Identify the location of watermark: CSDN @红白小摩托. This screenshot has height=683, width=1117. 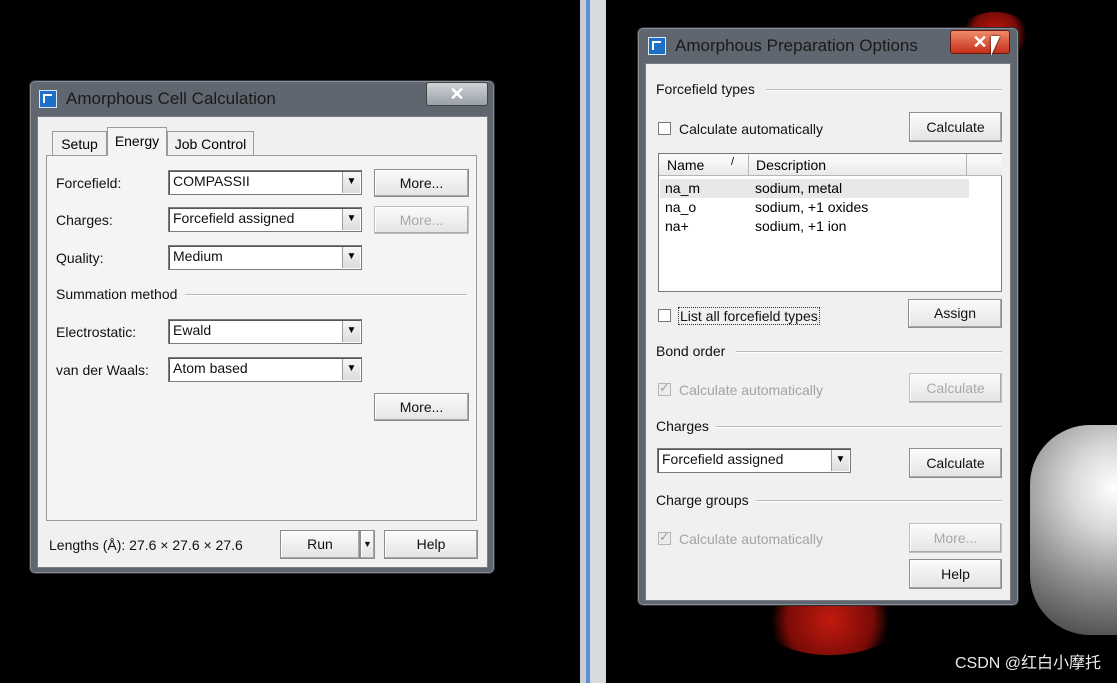
(1027, 663).